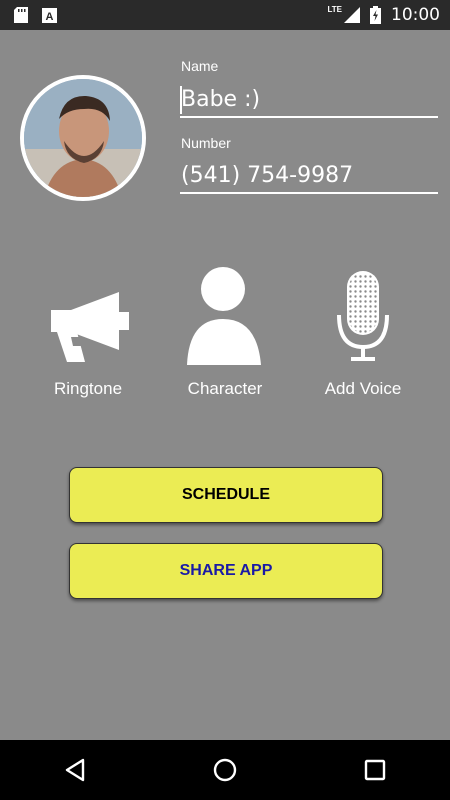 This screenshot has height=800, width=450. I want to click on font-icon: A, so click(49, 15).